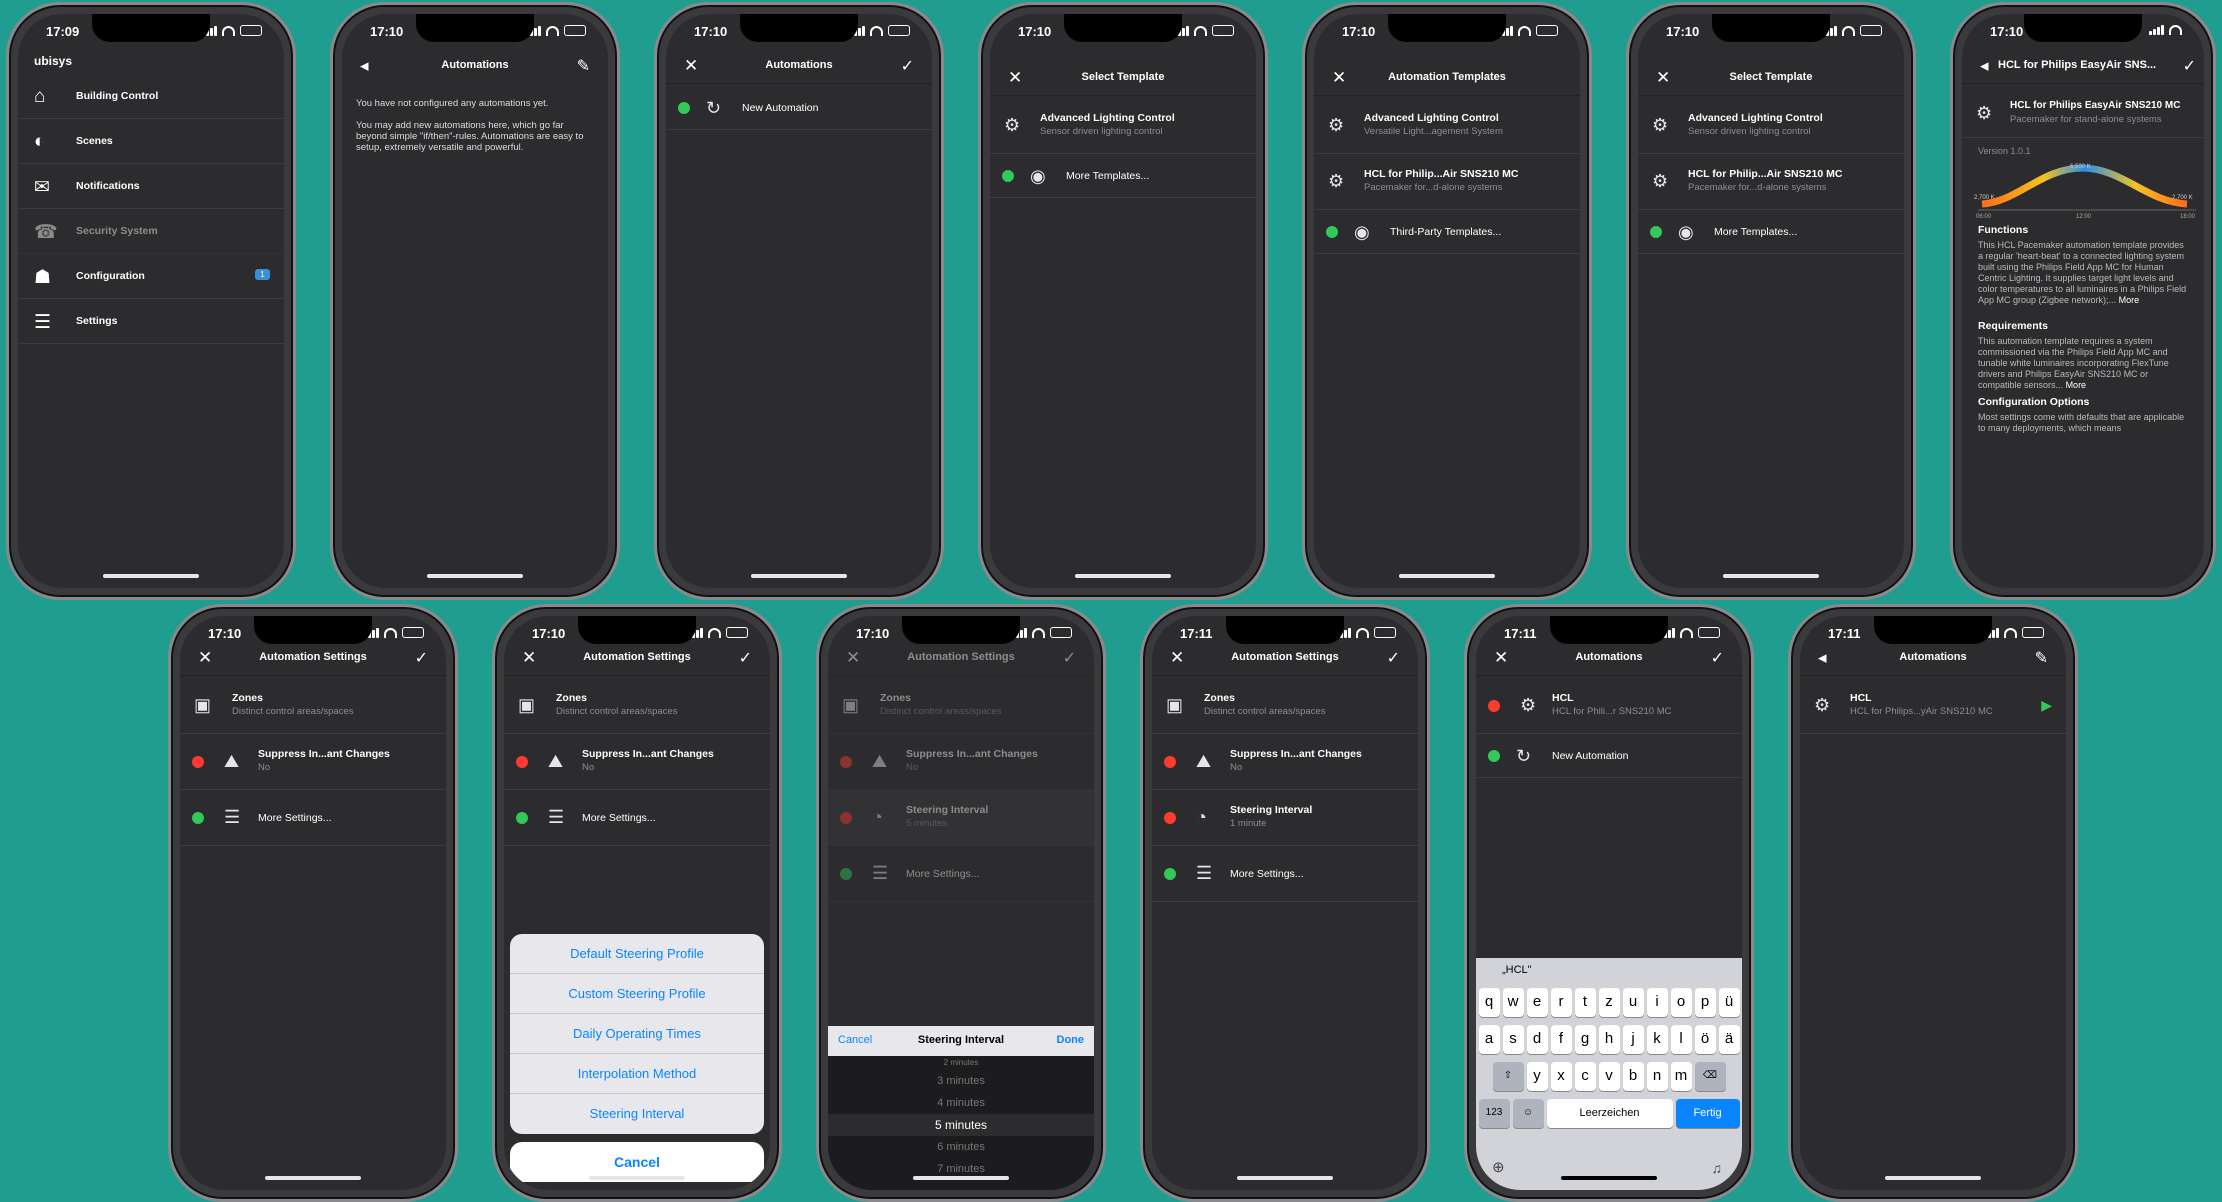 The height and width of the screenshot is (1202, 2222). Describe the element at coordinates (1681, 1076) in the screenshot. I see `key: m` at that location.